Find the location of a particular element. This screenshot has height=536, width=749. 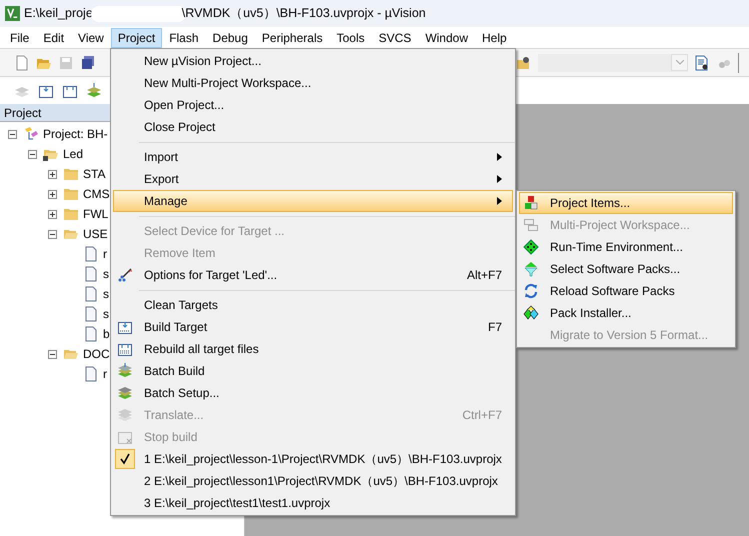

menu-bar-item: Window is located at coordinates (446, 38).